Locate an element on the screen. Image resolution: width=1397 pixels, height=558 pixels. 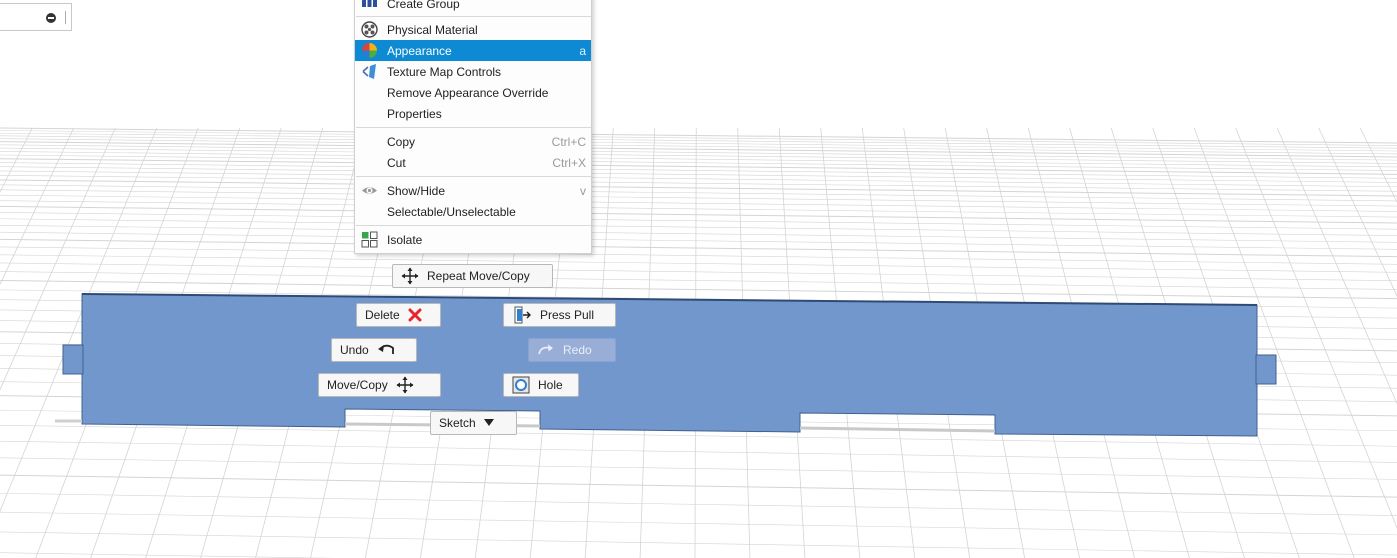
menu-item-selectable-unselectable: Selectable/Unselectable is located at coordinates (473, 211).